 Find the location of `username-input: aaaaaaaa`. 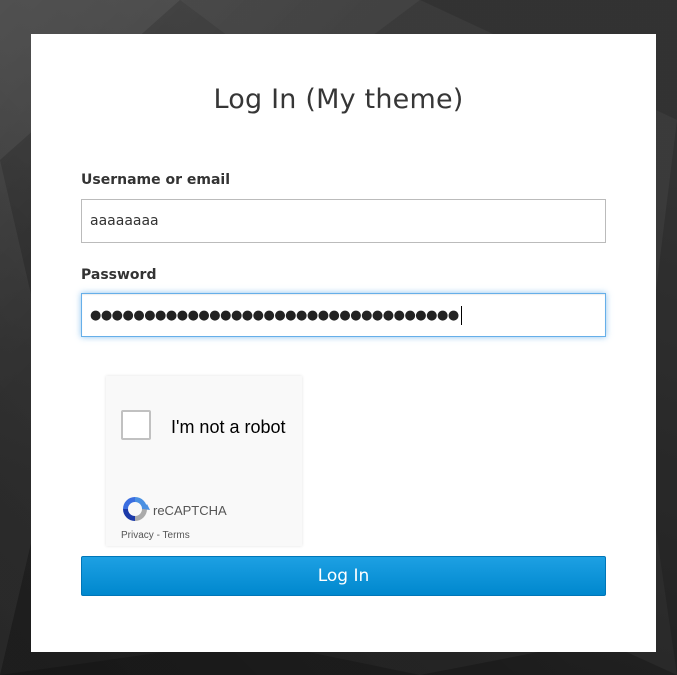

username-input: aaaaaaaa is located at coordinates (343, 221).